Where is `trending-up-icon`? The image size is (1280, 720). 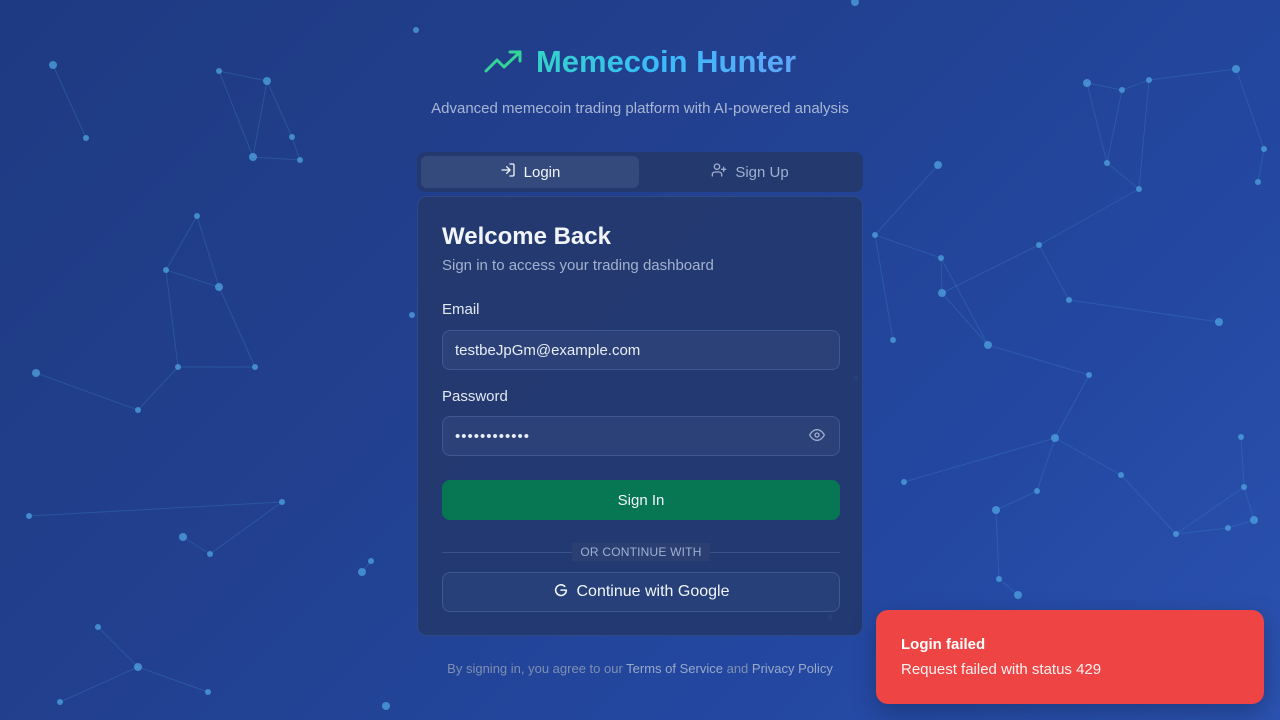 trending-up-icon is located at coordinates (504, 62).